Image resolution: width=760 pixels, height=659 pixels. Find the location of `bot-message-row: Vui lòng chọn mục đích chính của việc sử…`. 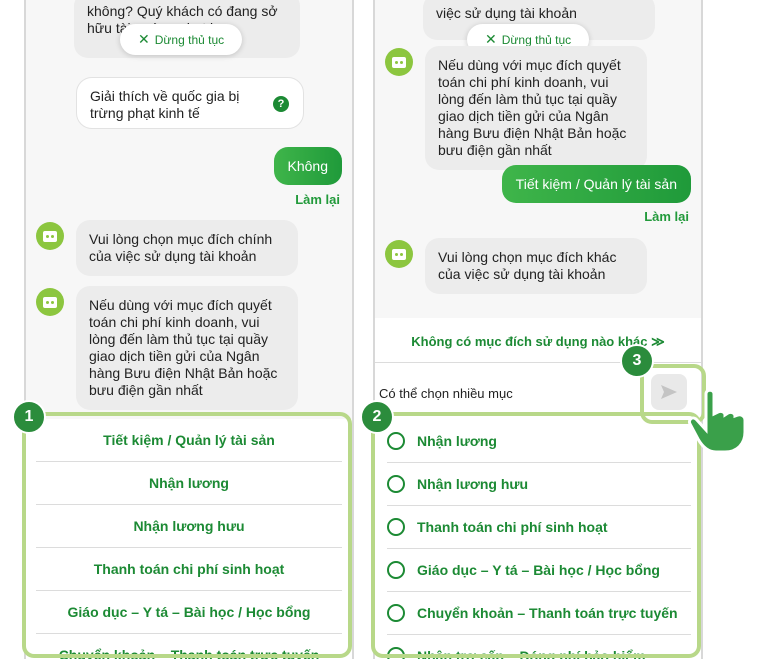

bot-message-row: Vui lòng chọn mục đích chính của việc sử… is located at coordinates (167, 248).